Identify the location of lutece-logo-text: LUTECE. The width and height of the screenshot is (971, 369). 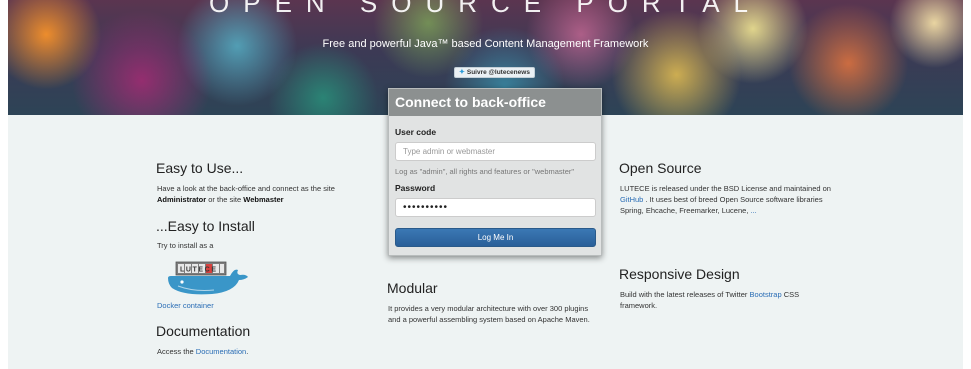
(199, 270).